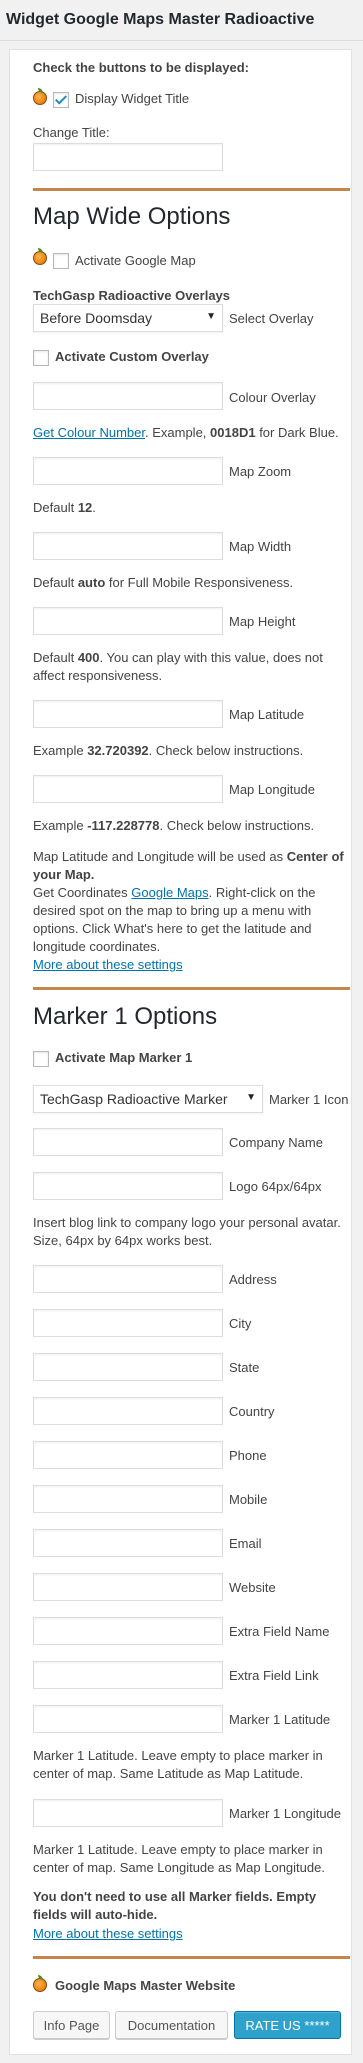  I want to click on documentation-button: Documentation, so click(171, 2025).